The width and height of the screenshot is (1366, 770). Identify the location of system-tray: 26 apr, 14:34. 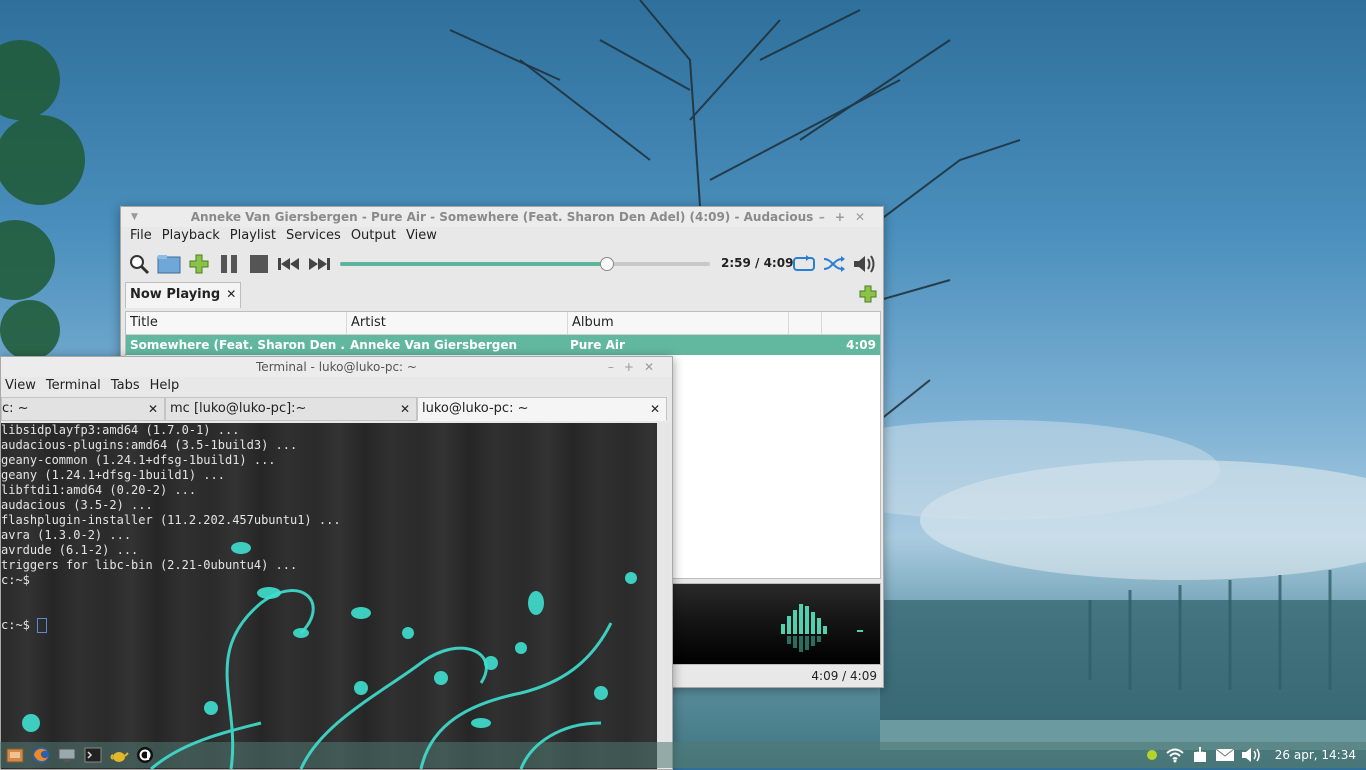
(1255, 755).